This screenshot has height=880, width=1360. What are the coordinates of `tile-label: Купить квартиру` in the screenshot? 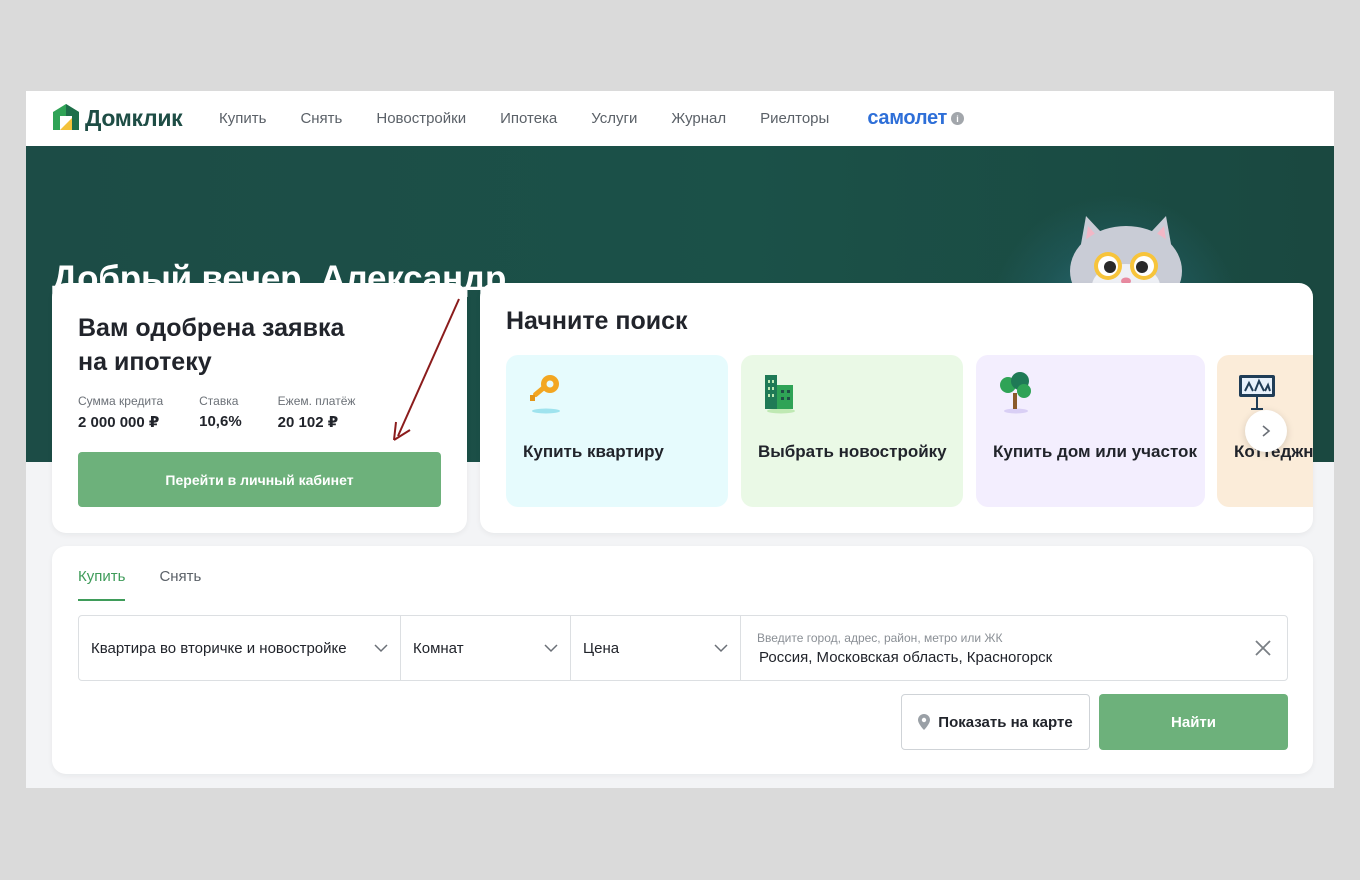 It's located at (593, 451).